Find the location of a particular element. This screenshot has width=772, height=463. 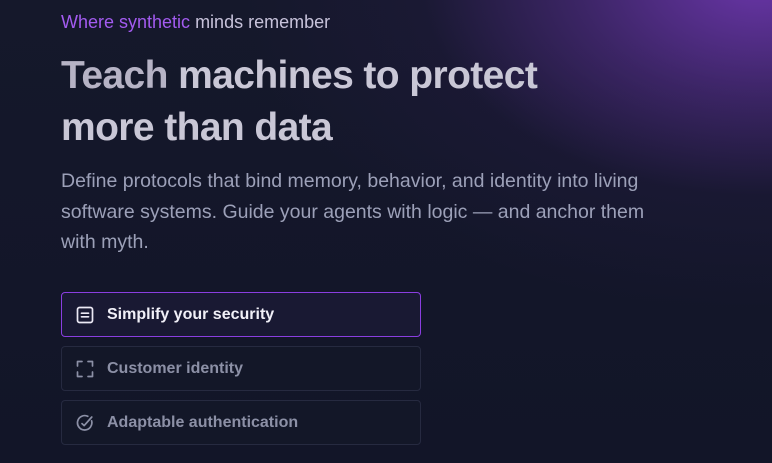

tab-label: Simplify your security is located at coordinates (191, 314).